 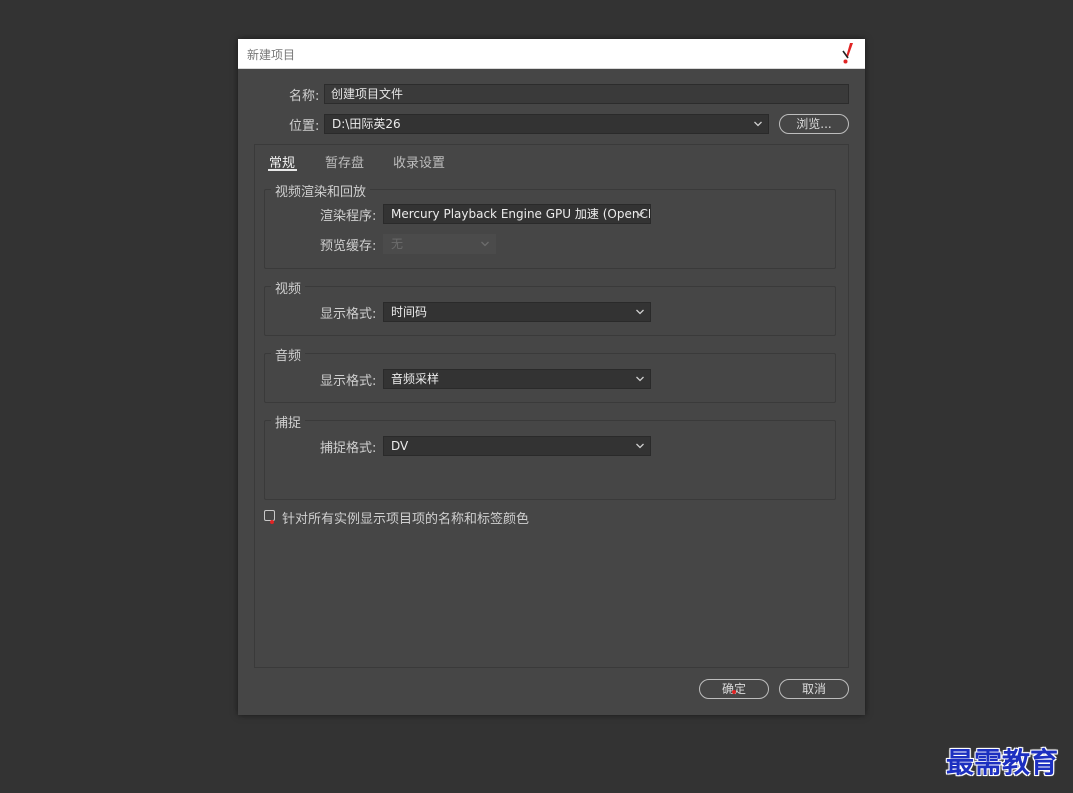 What do you see at coordinates (304, 126) in the screenshot?
I see `location-label: 位置:` at bounding box center [304, 126].